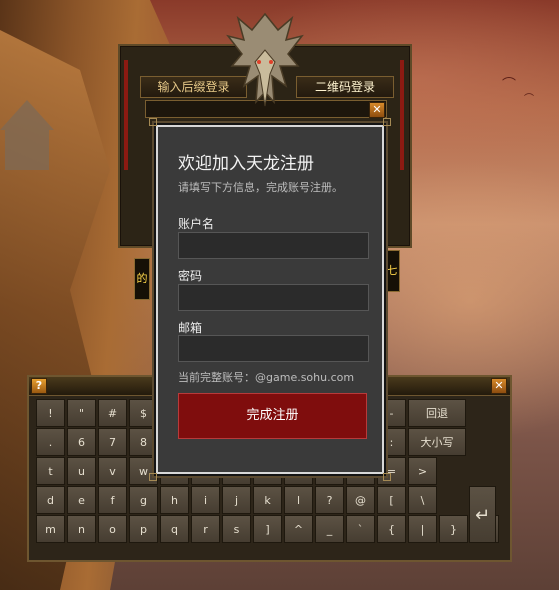 The image size is (559, 590). I want to click on key: |, so click(422, 529).